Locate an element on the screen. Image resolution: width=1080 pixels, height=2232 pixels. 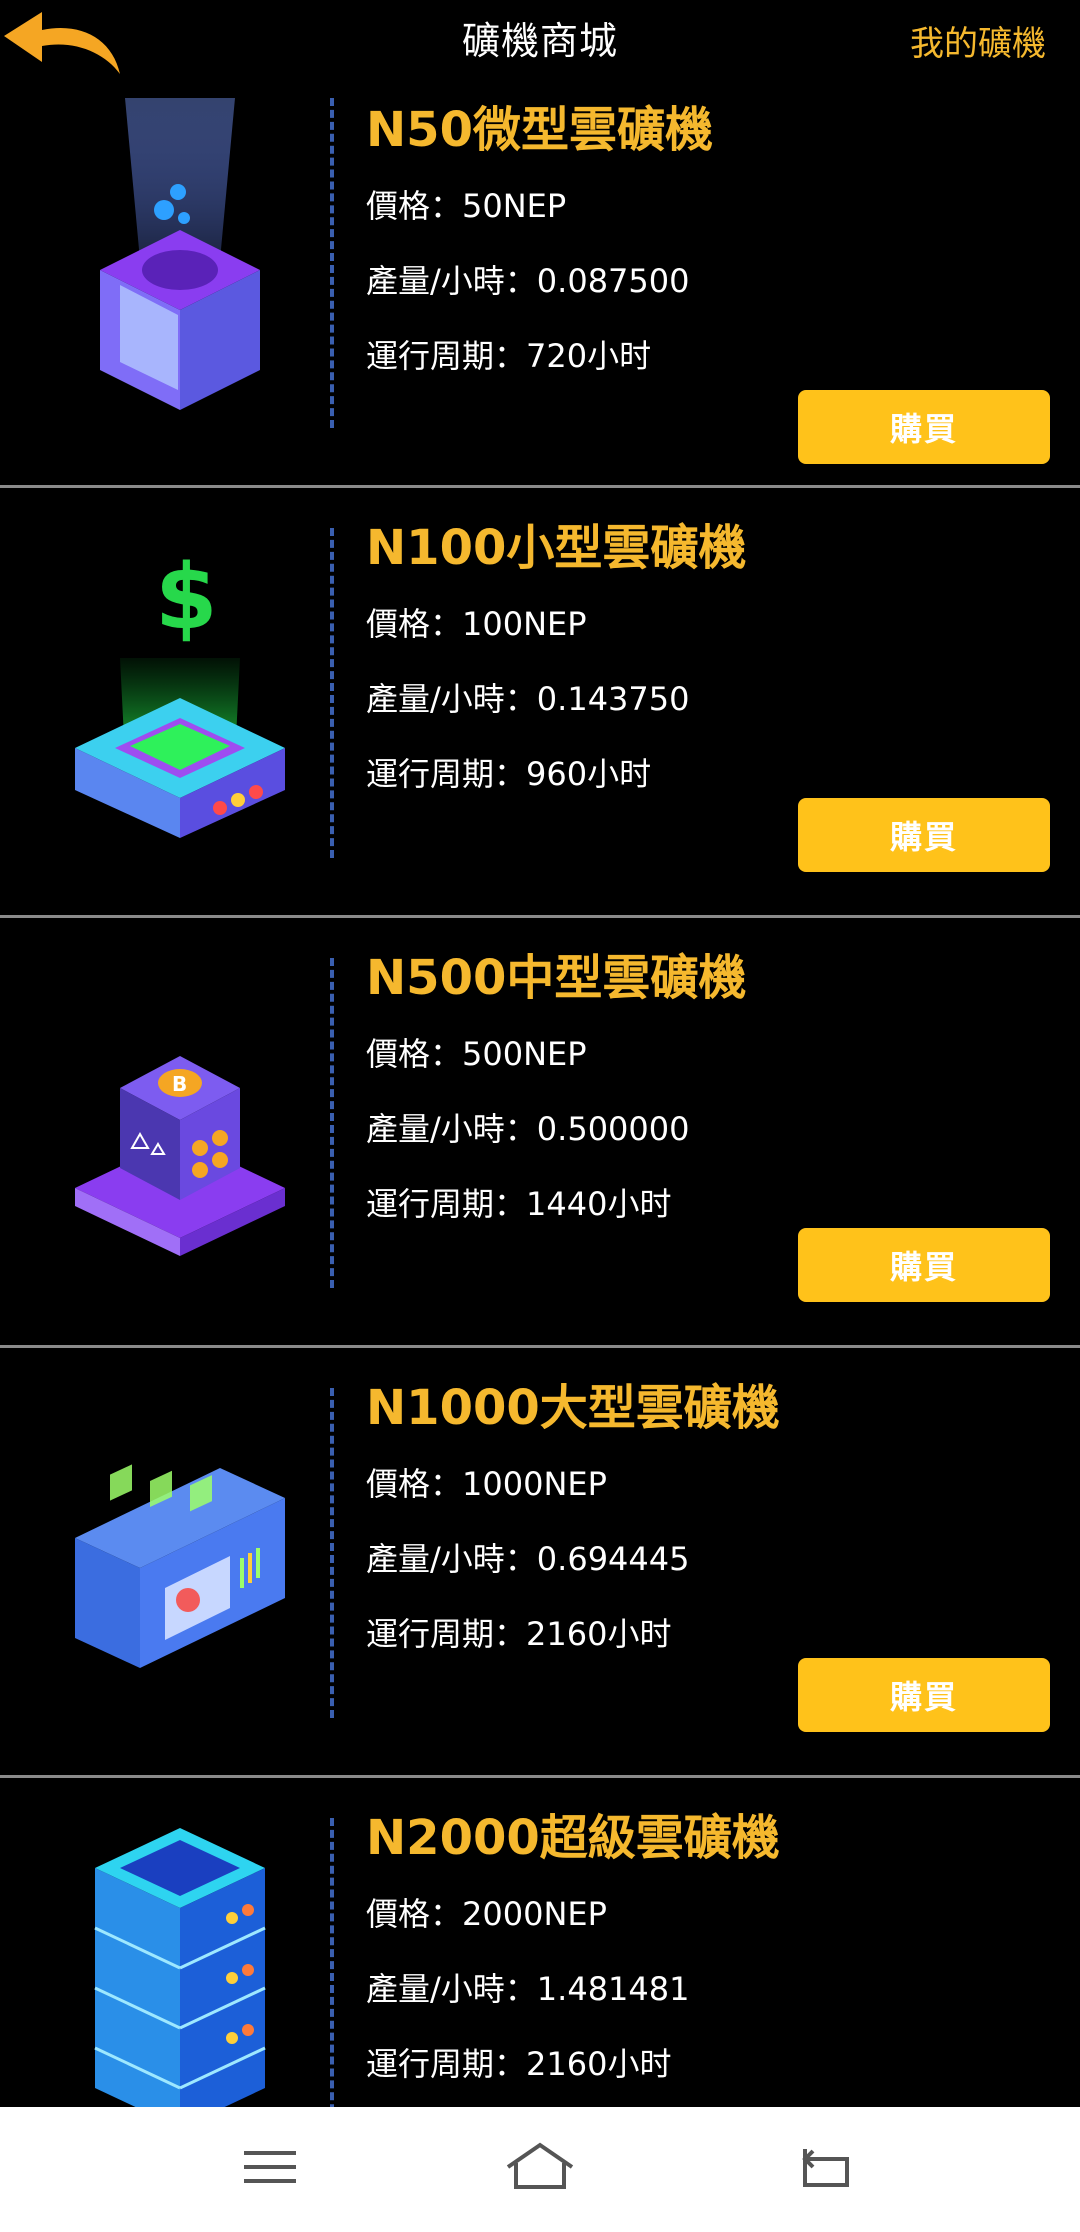
output-value: 0.143750 is located at coordinates (613, 699).